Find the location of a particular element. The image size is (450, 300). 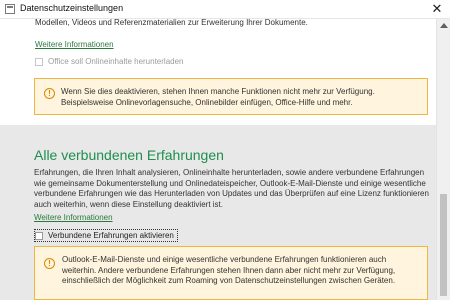

connected-experiences-checkbox-row: Verbundene Erfahrungen aktivieren is located at coordinates (106, 235).